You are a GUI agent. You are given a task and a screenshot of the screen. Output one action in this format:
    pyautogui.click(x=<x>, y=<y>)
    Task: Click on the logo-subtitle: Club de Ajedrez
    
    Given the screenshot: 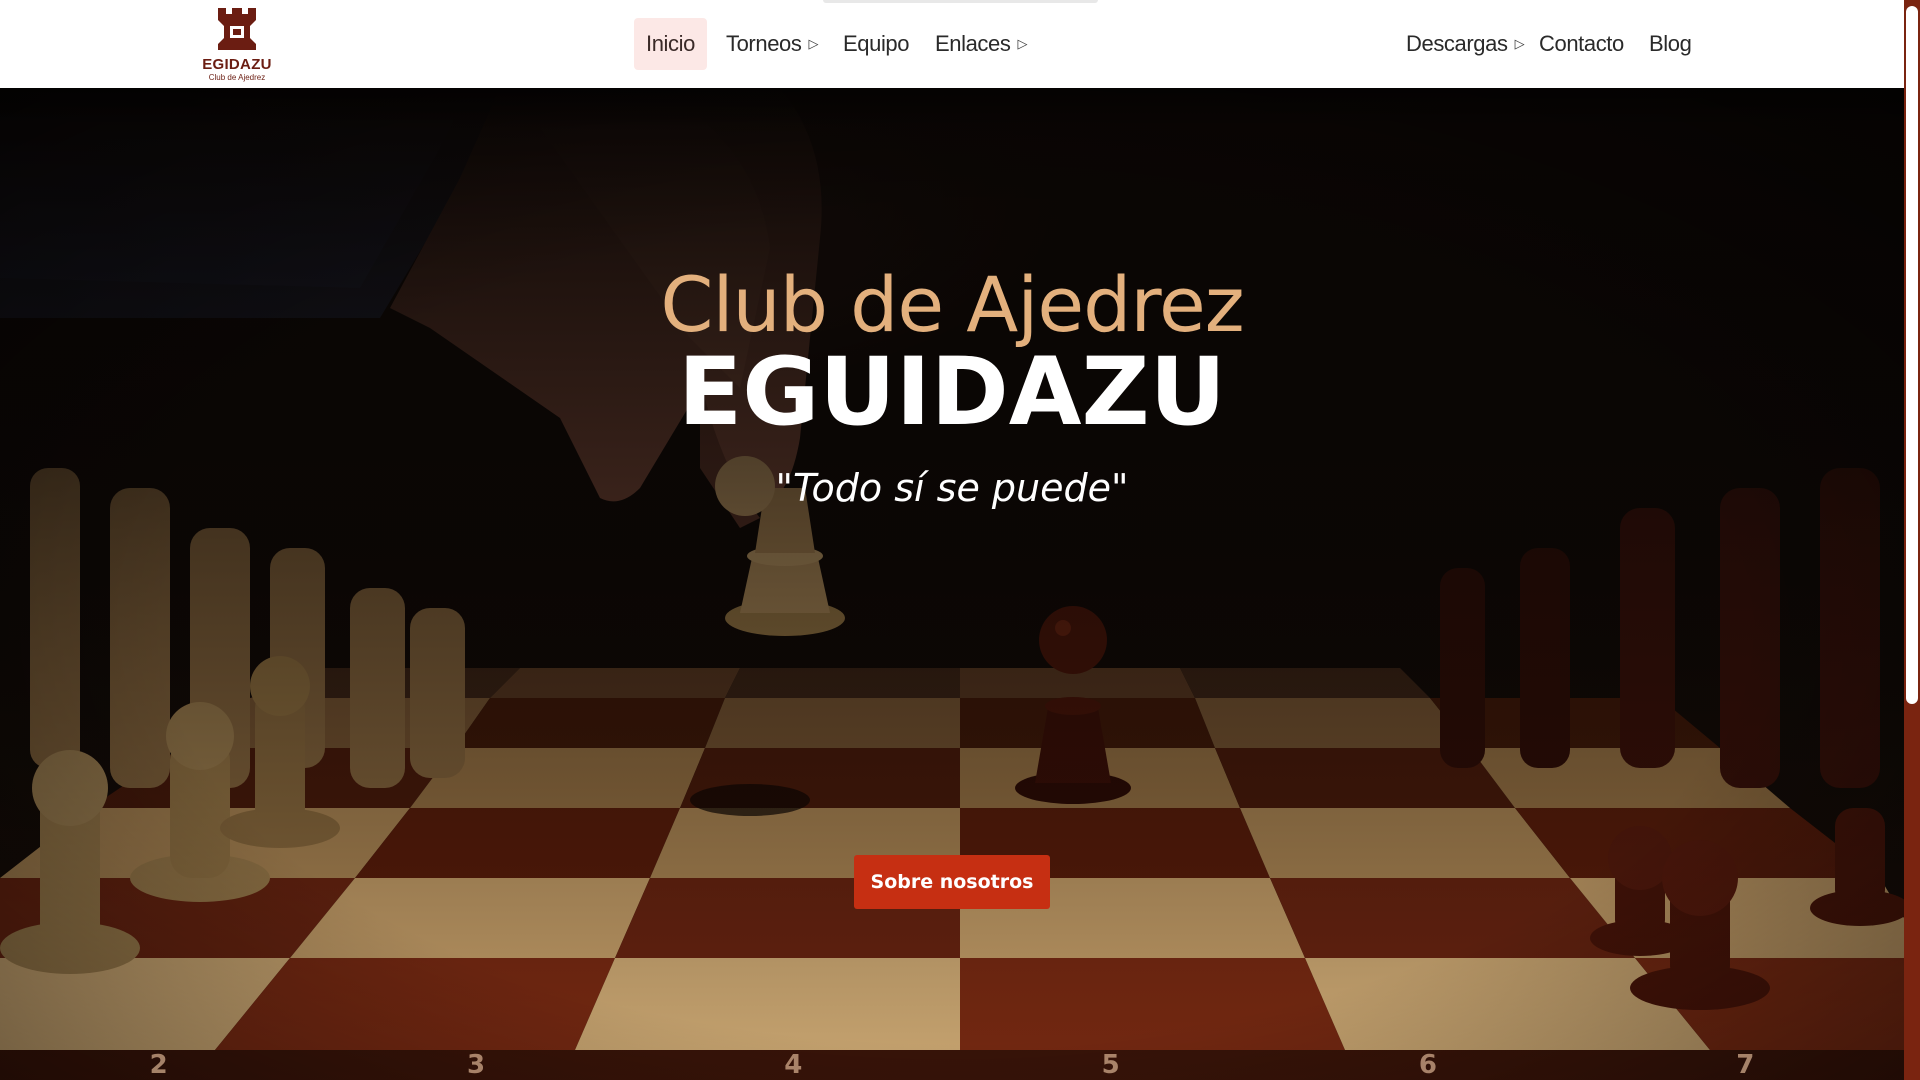 What is the action you would take?
    pyautogui.click(x=237, y=77)
    